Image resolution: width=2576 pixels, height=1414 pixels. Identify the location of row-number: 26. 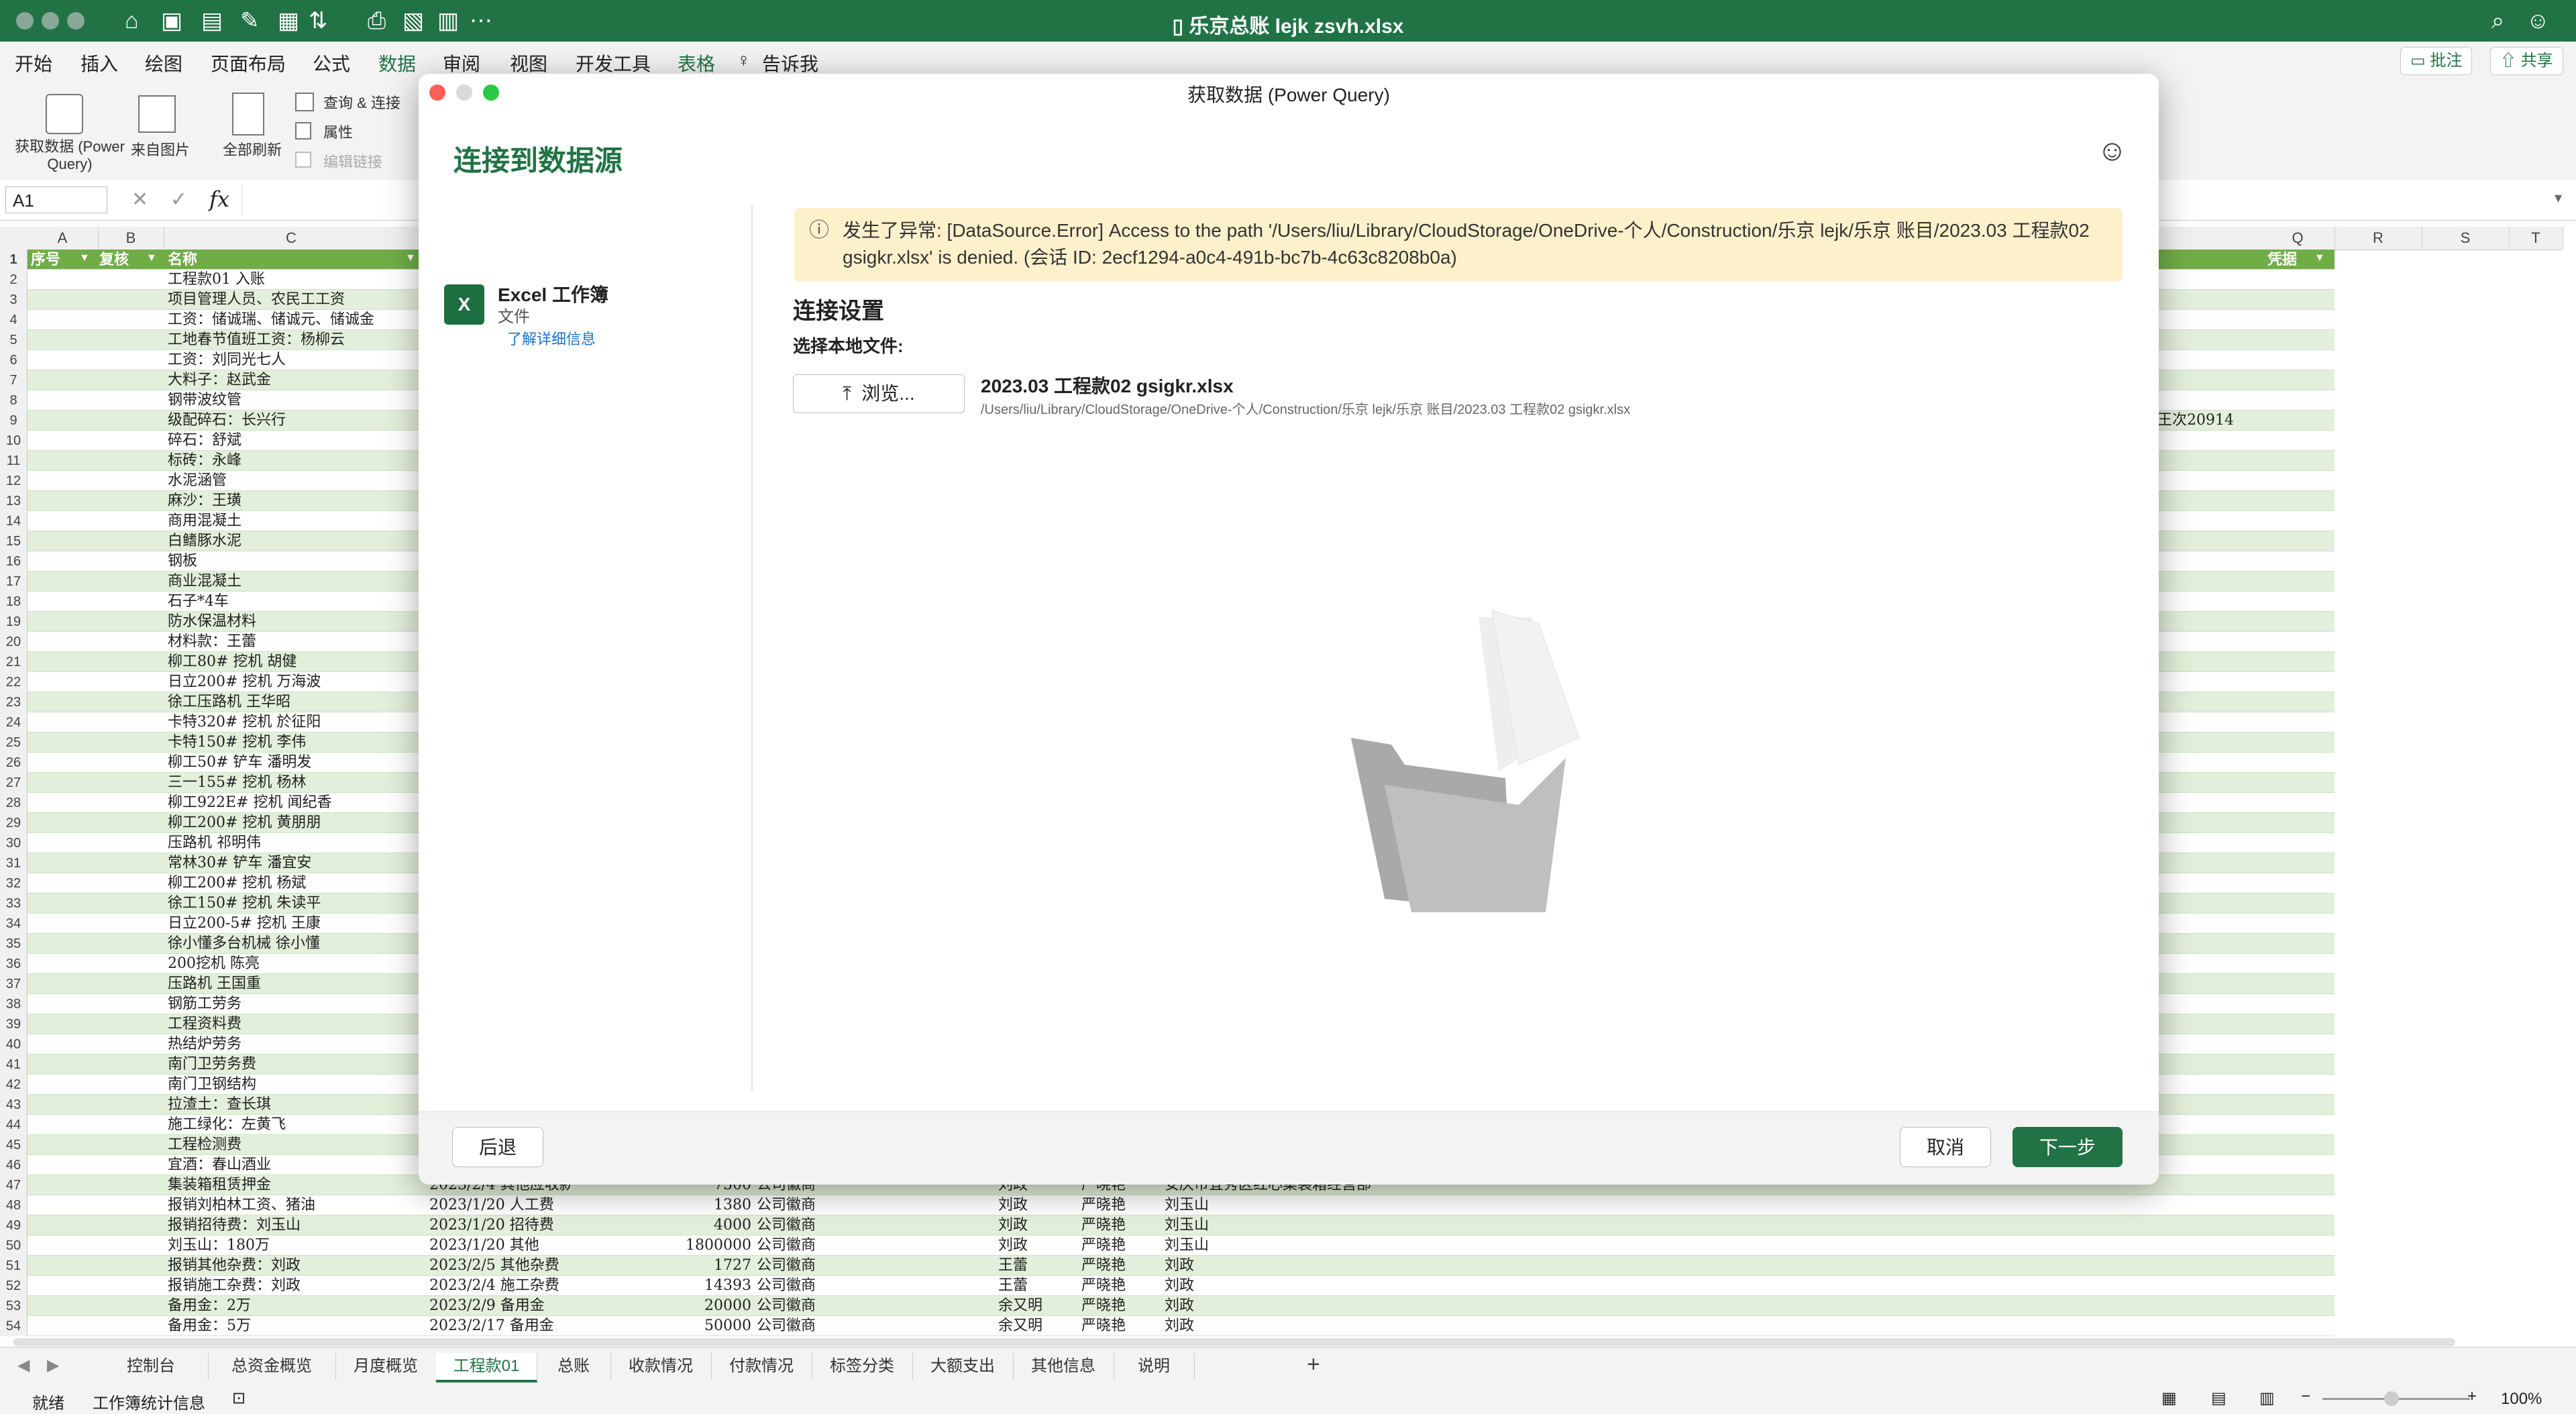
(14, 763).